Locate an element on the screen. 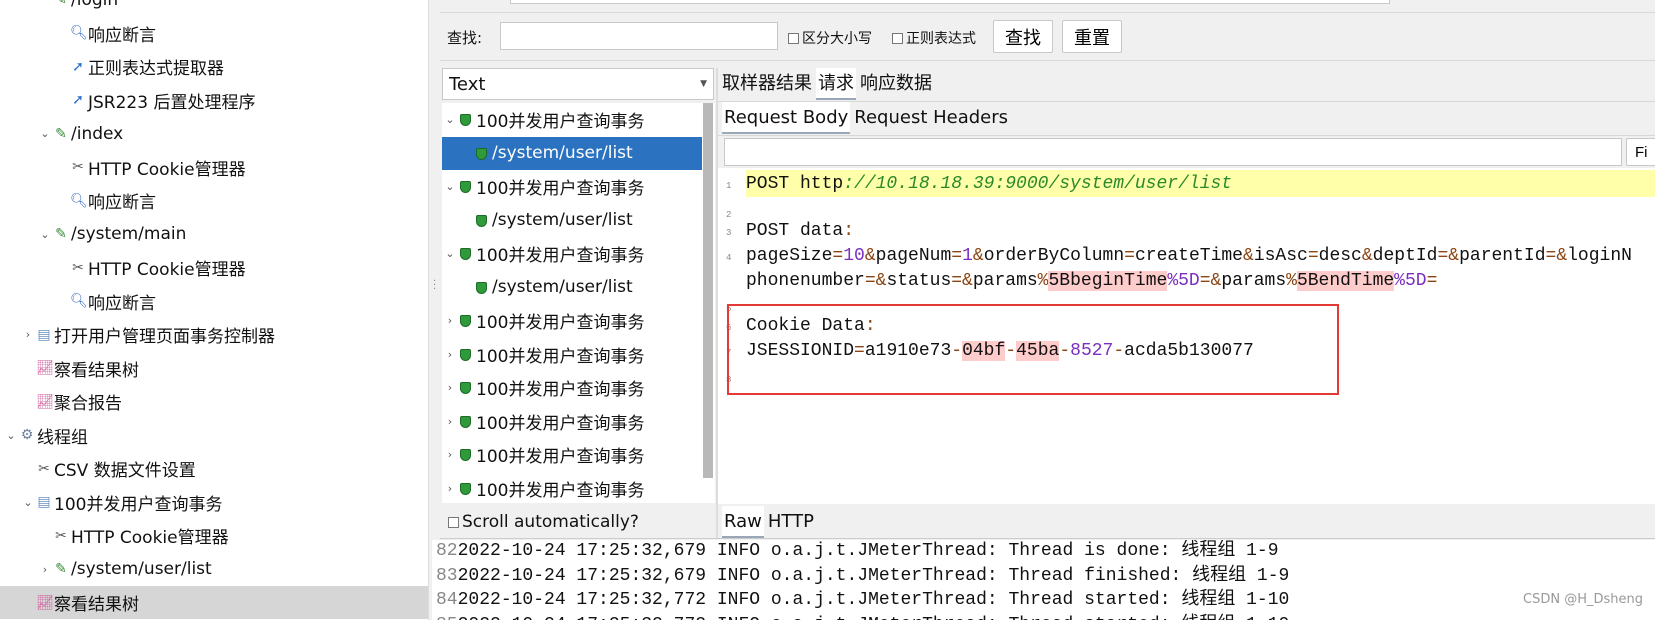 Image resolution: width=1655 pixels, height=620 pixels. reset-button: 重置 is located at coordinates (1092, 36).